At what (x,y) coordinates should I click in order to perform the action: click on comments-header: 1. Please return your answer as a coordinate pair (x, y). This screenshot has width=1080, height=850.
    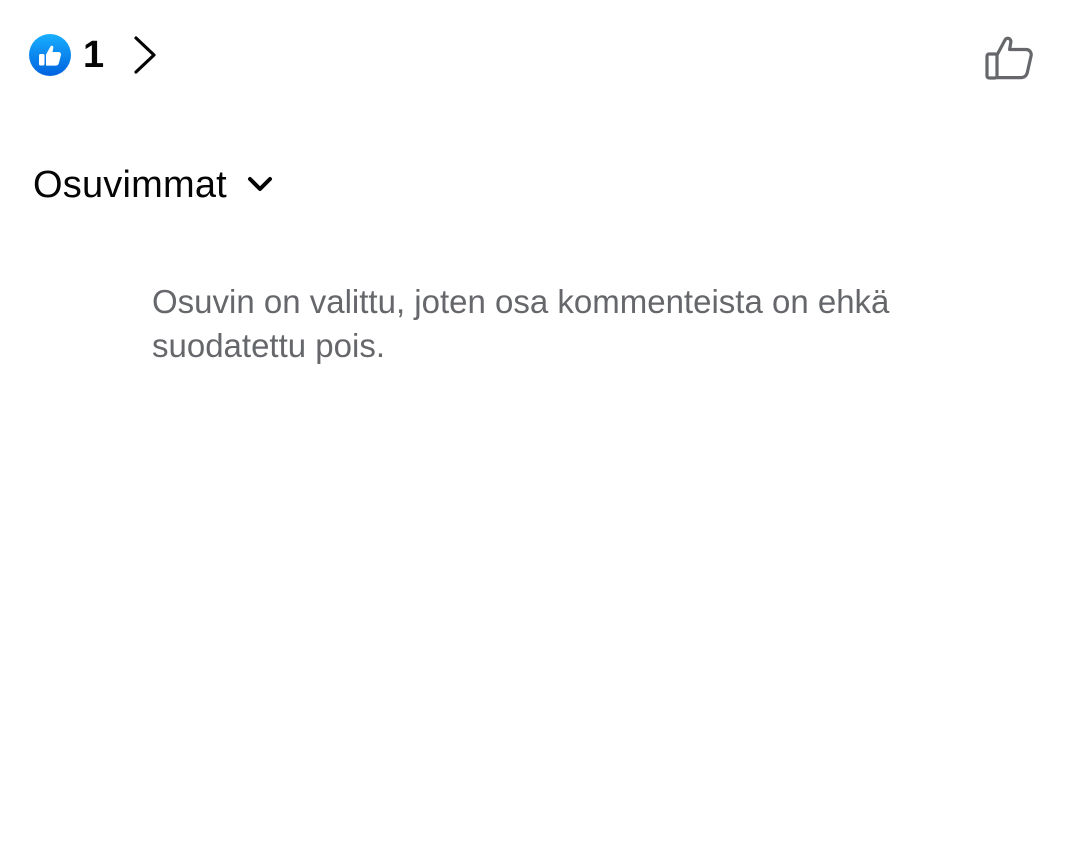
    Looking at the image, I should click on (540, 55).